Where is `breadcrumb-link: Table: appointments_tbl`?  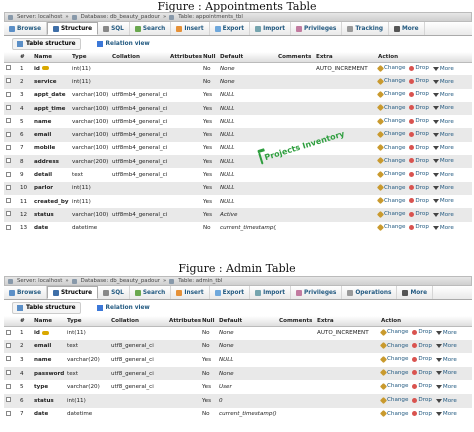
breadcrumb-link: Table: appointments_tbl is located at coordinates (210, 17).